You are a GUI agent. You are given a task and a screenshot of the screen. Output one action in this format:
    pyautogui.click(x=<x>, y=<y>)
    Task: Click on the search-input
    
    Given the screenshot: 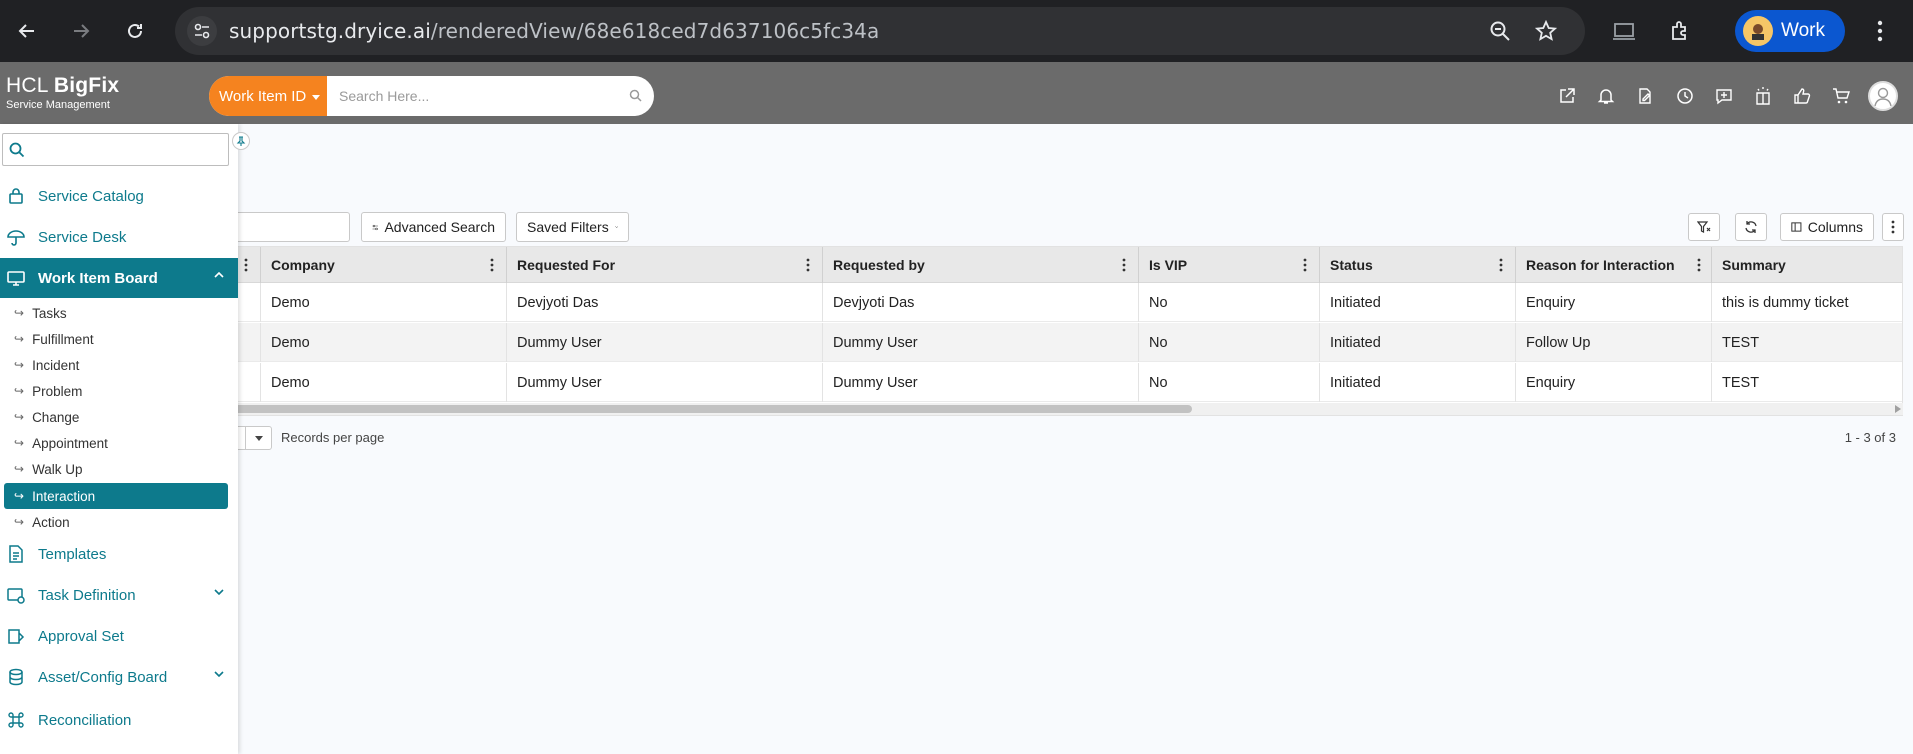 What is the action you would take?
    pyautogui.click(x=479, y=96)
    